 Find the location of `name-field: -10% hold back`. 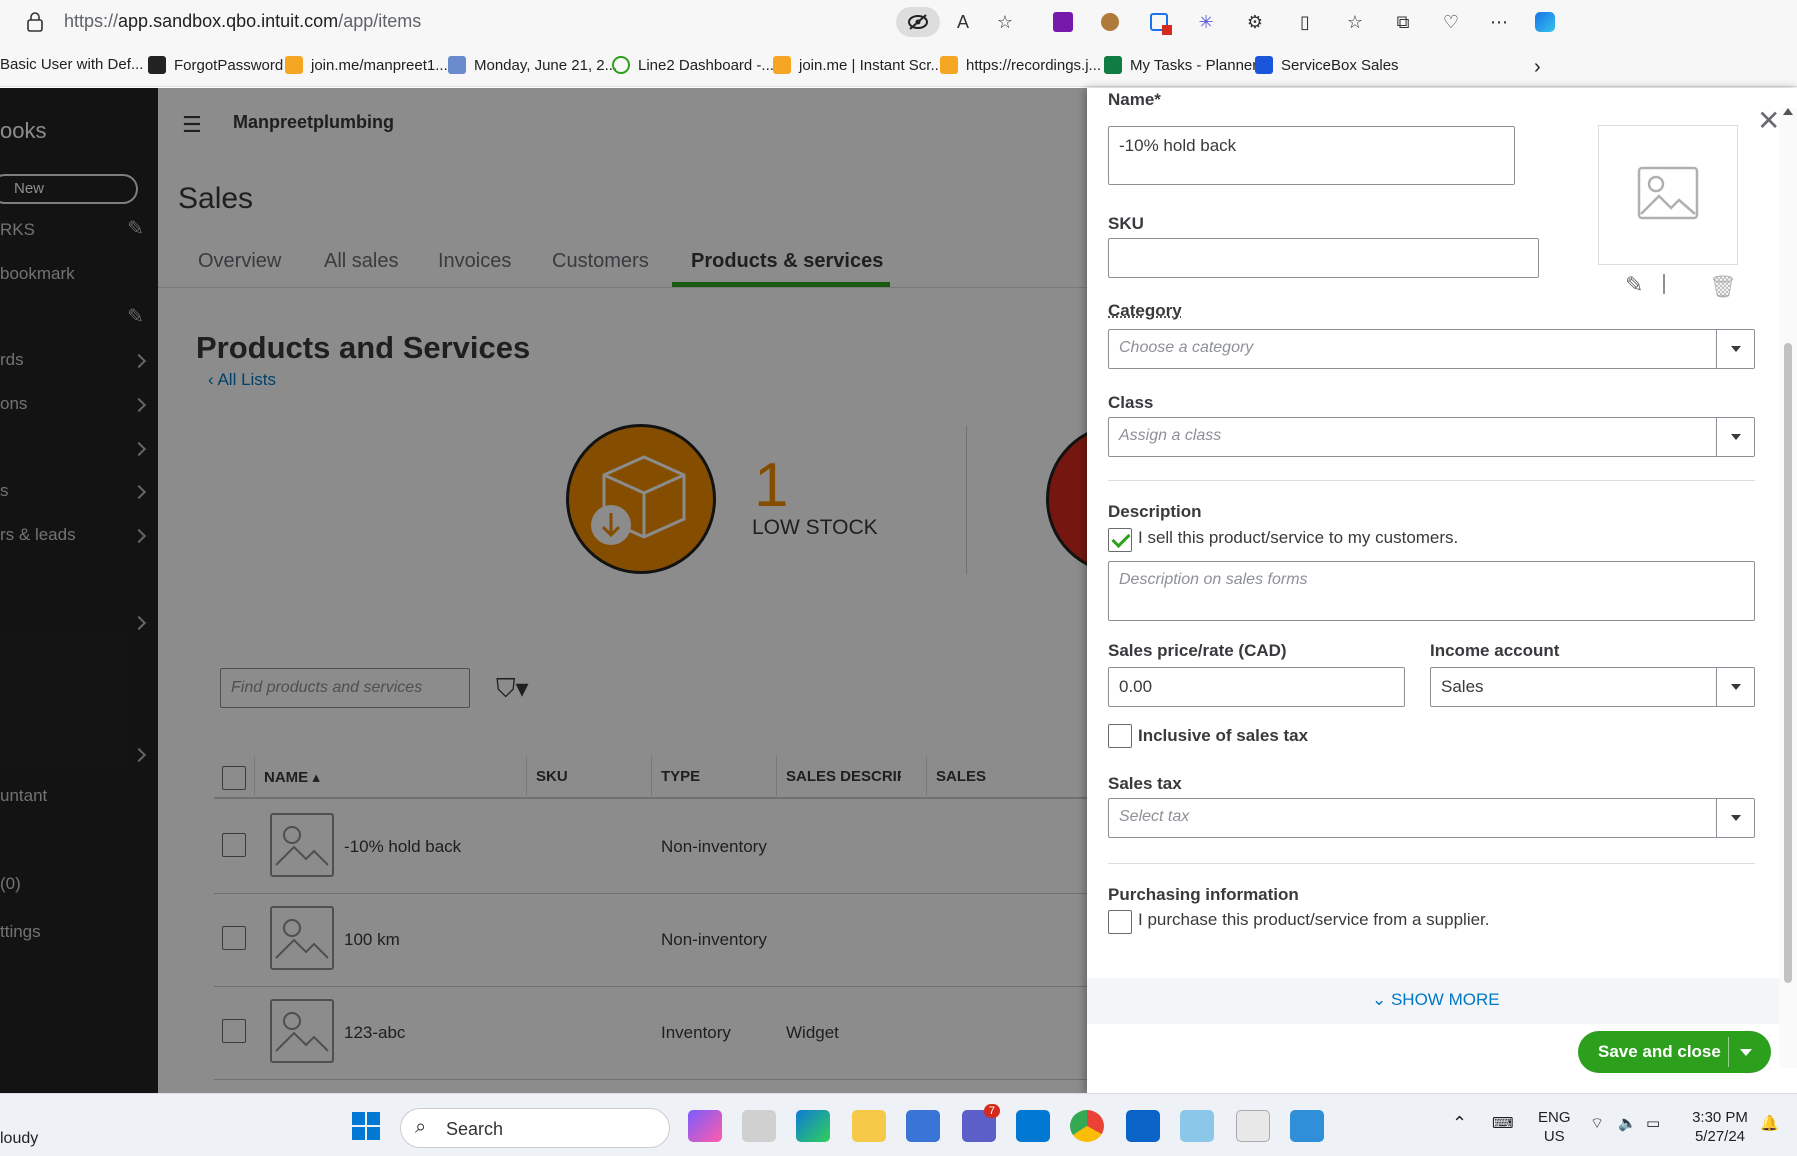

name-field: -10% hold back is located at coordinates (1311, 155).